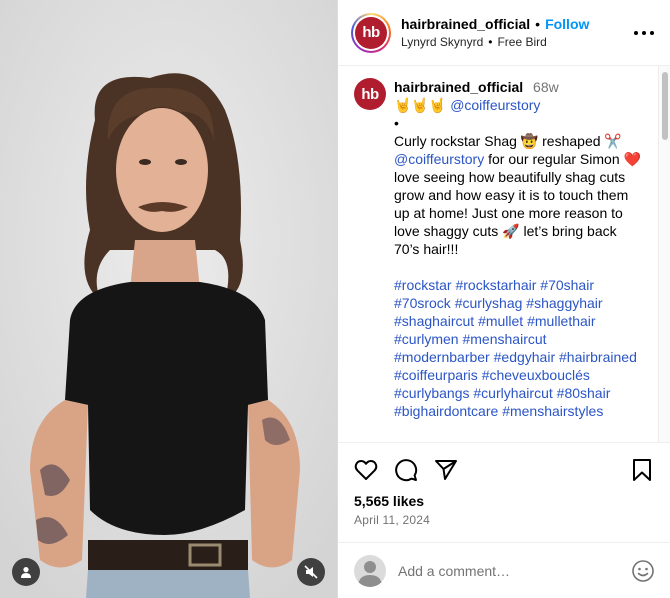 This screenshot has height=598, width=670. What do you see at coordinates (422, 303) in the screenshot?
I see `hashtag-link: #70srock` at bounding box center [422, 303].